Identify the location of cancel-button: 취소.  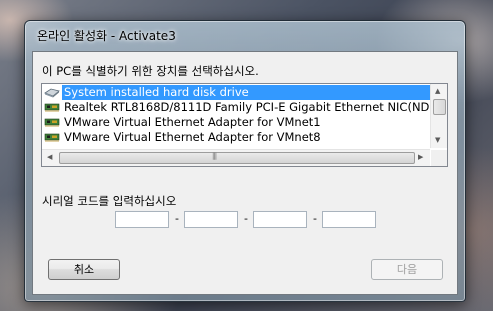
(84, 269).